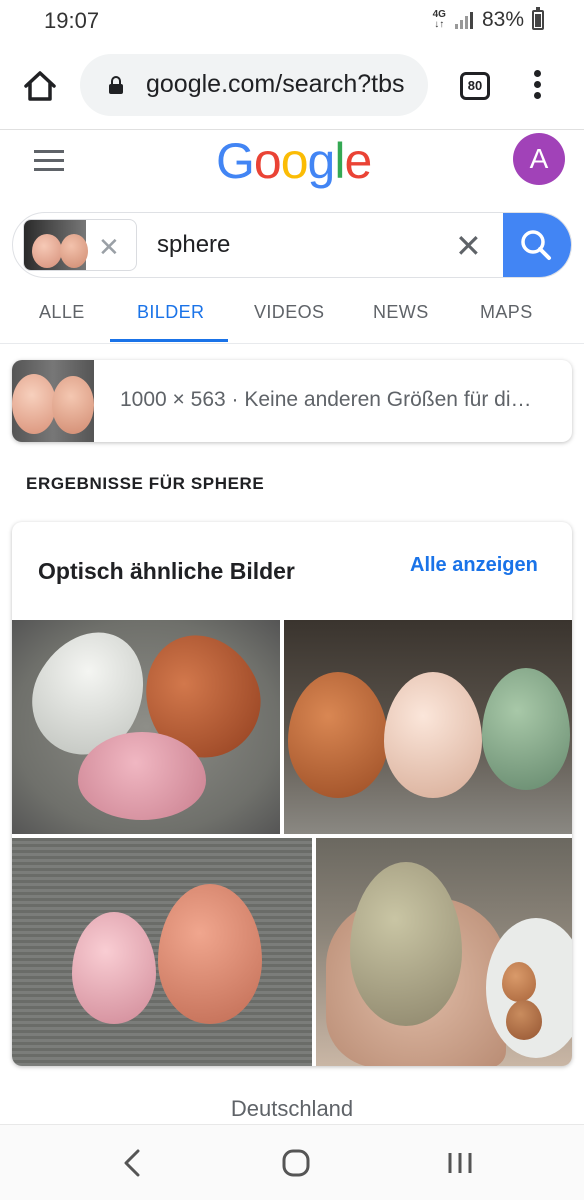  I want to click on more-menu-icon, so click(537, 86).